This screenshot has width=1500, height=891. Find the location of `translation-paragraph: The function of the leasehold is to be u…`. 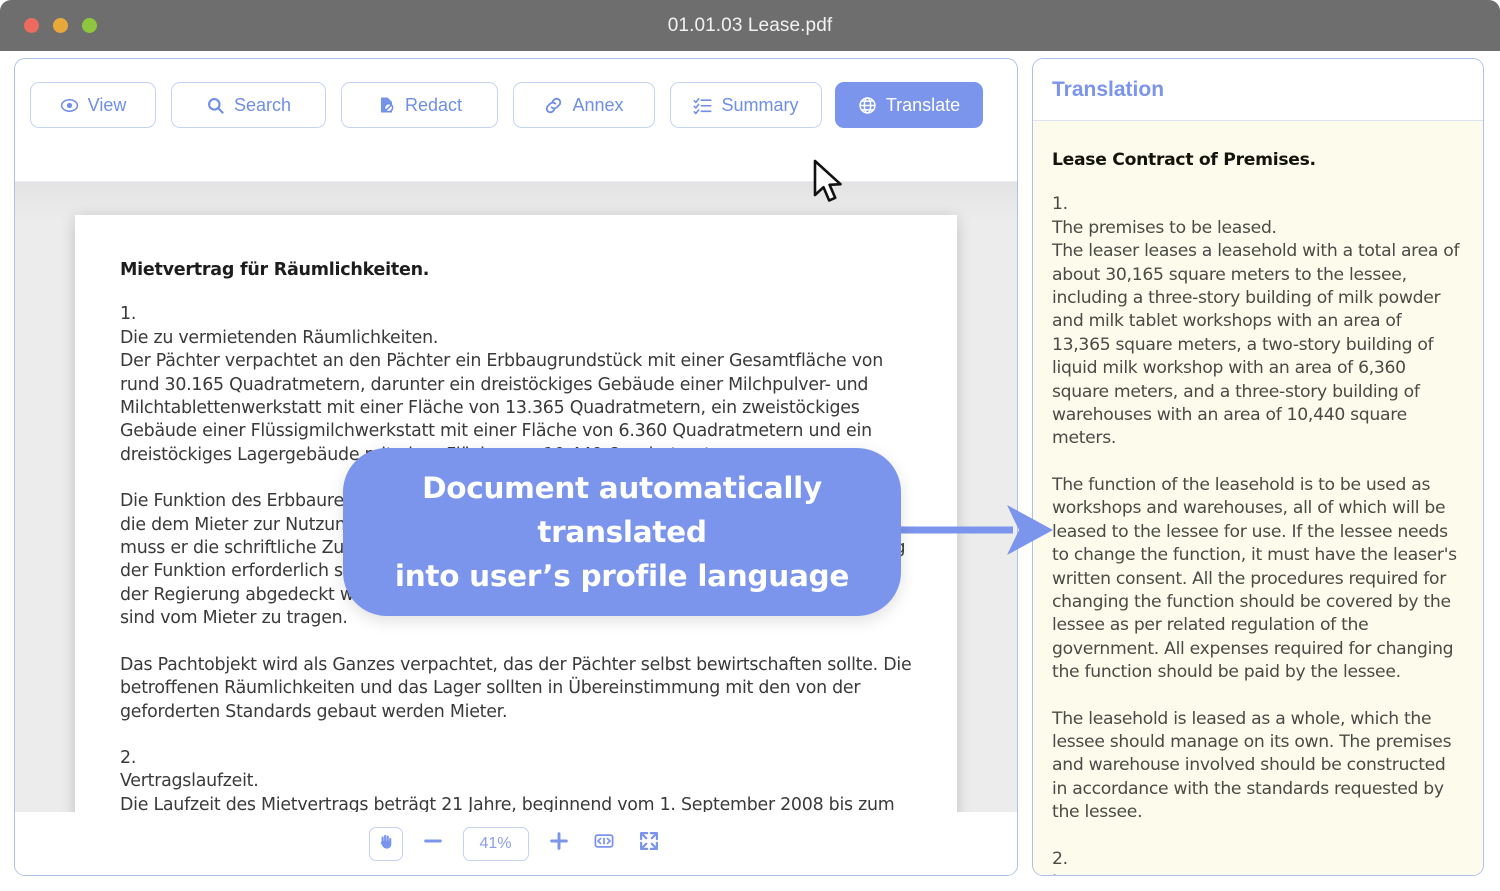

translation-paragraph: The function of the leasehold is to be u… is located at coordinates (1254, 578).